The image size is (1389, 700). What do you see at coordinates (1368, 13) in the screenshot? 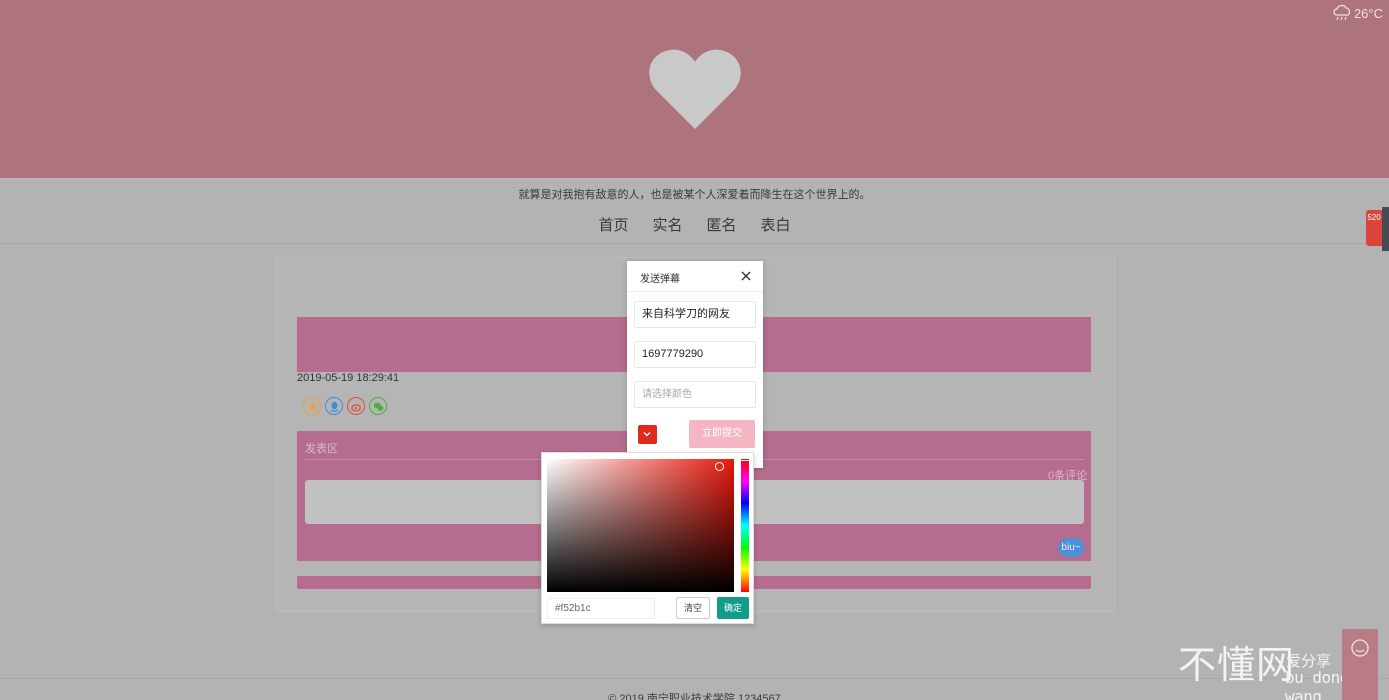
I see `weather-temperature: 26°C` at bounding box center [1368, 13].